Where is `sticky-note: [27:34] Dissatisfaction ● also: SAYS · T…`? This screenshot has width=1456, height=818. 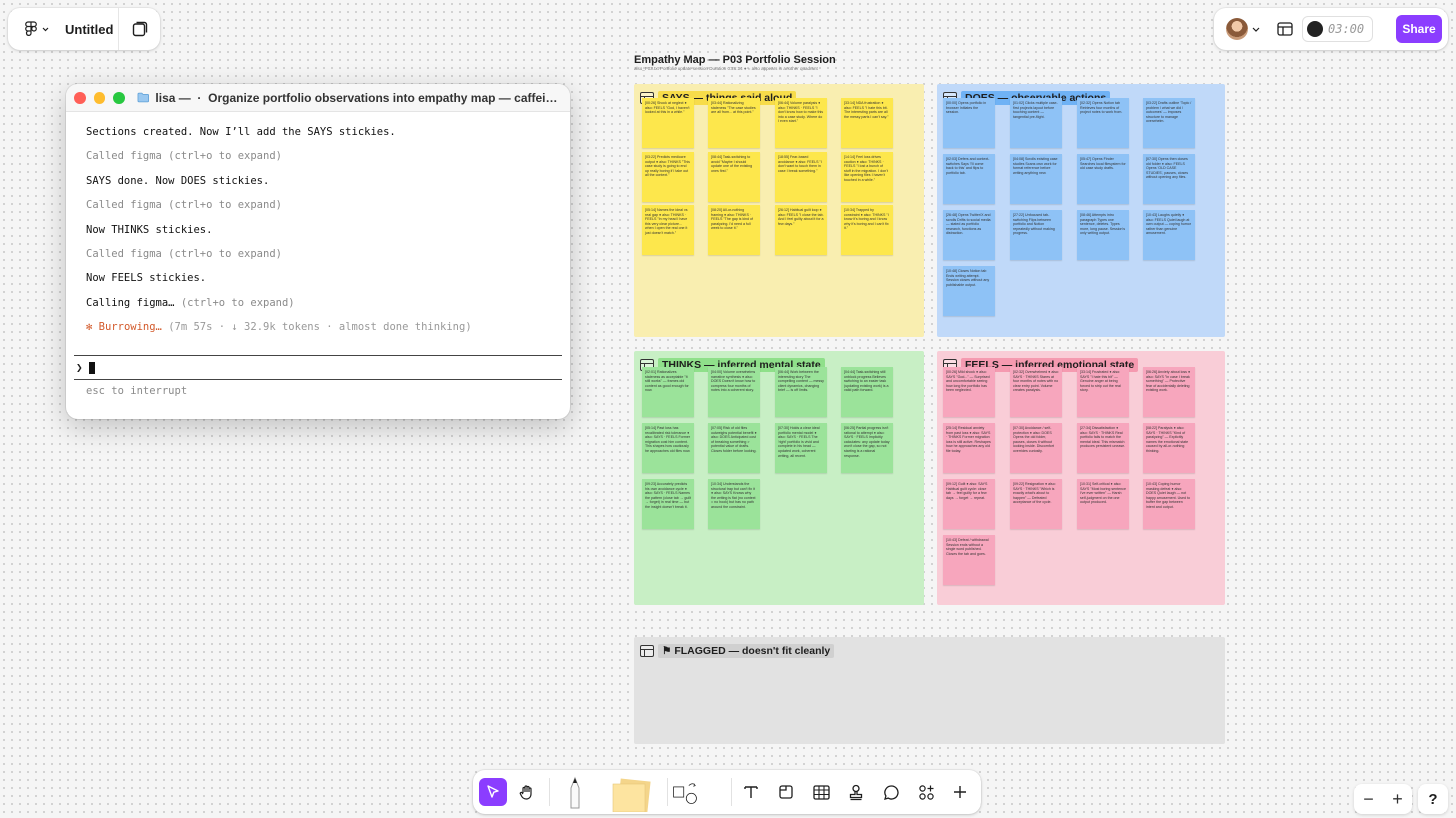
sticky-note: [27:34] Dissatisfaction ● also: SAYS · T… is located at coordinates (1103, 448).